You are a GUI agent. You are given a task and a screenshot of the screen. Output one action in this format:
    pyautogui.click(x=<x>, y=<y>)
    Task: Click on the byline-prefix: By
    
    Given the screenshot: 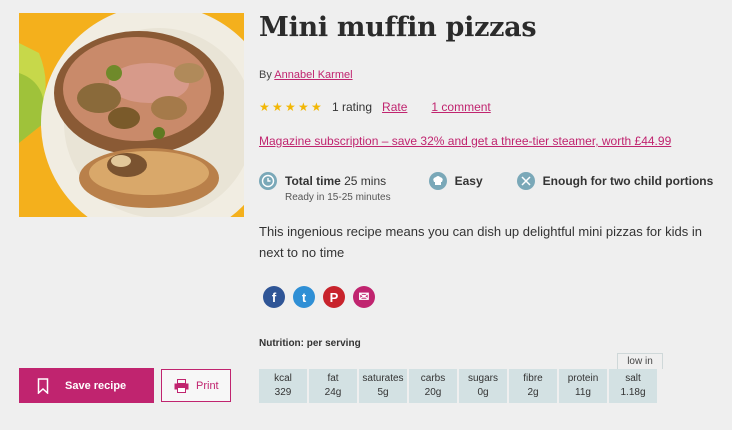 What is the action you would take?
    pyautogui.click(x=265, y=75)
    